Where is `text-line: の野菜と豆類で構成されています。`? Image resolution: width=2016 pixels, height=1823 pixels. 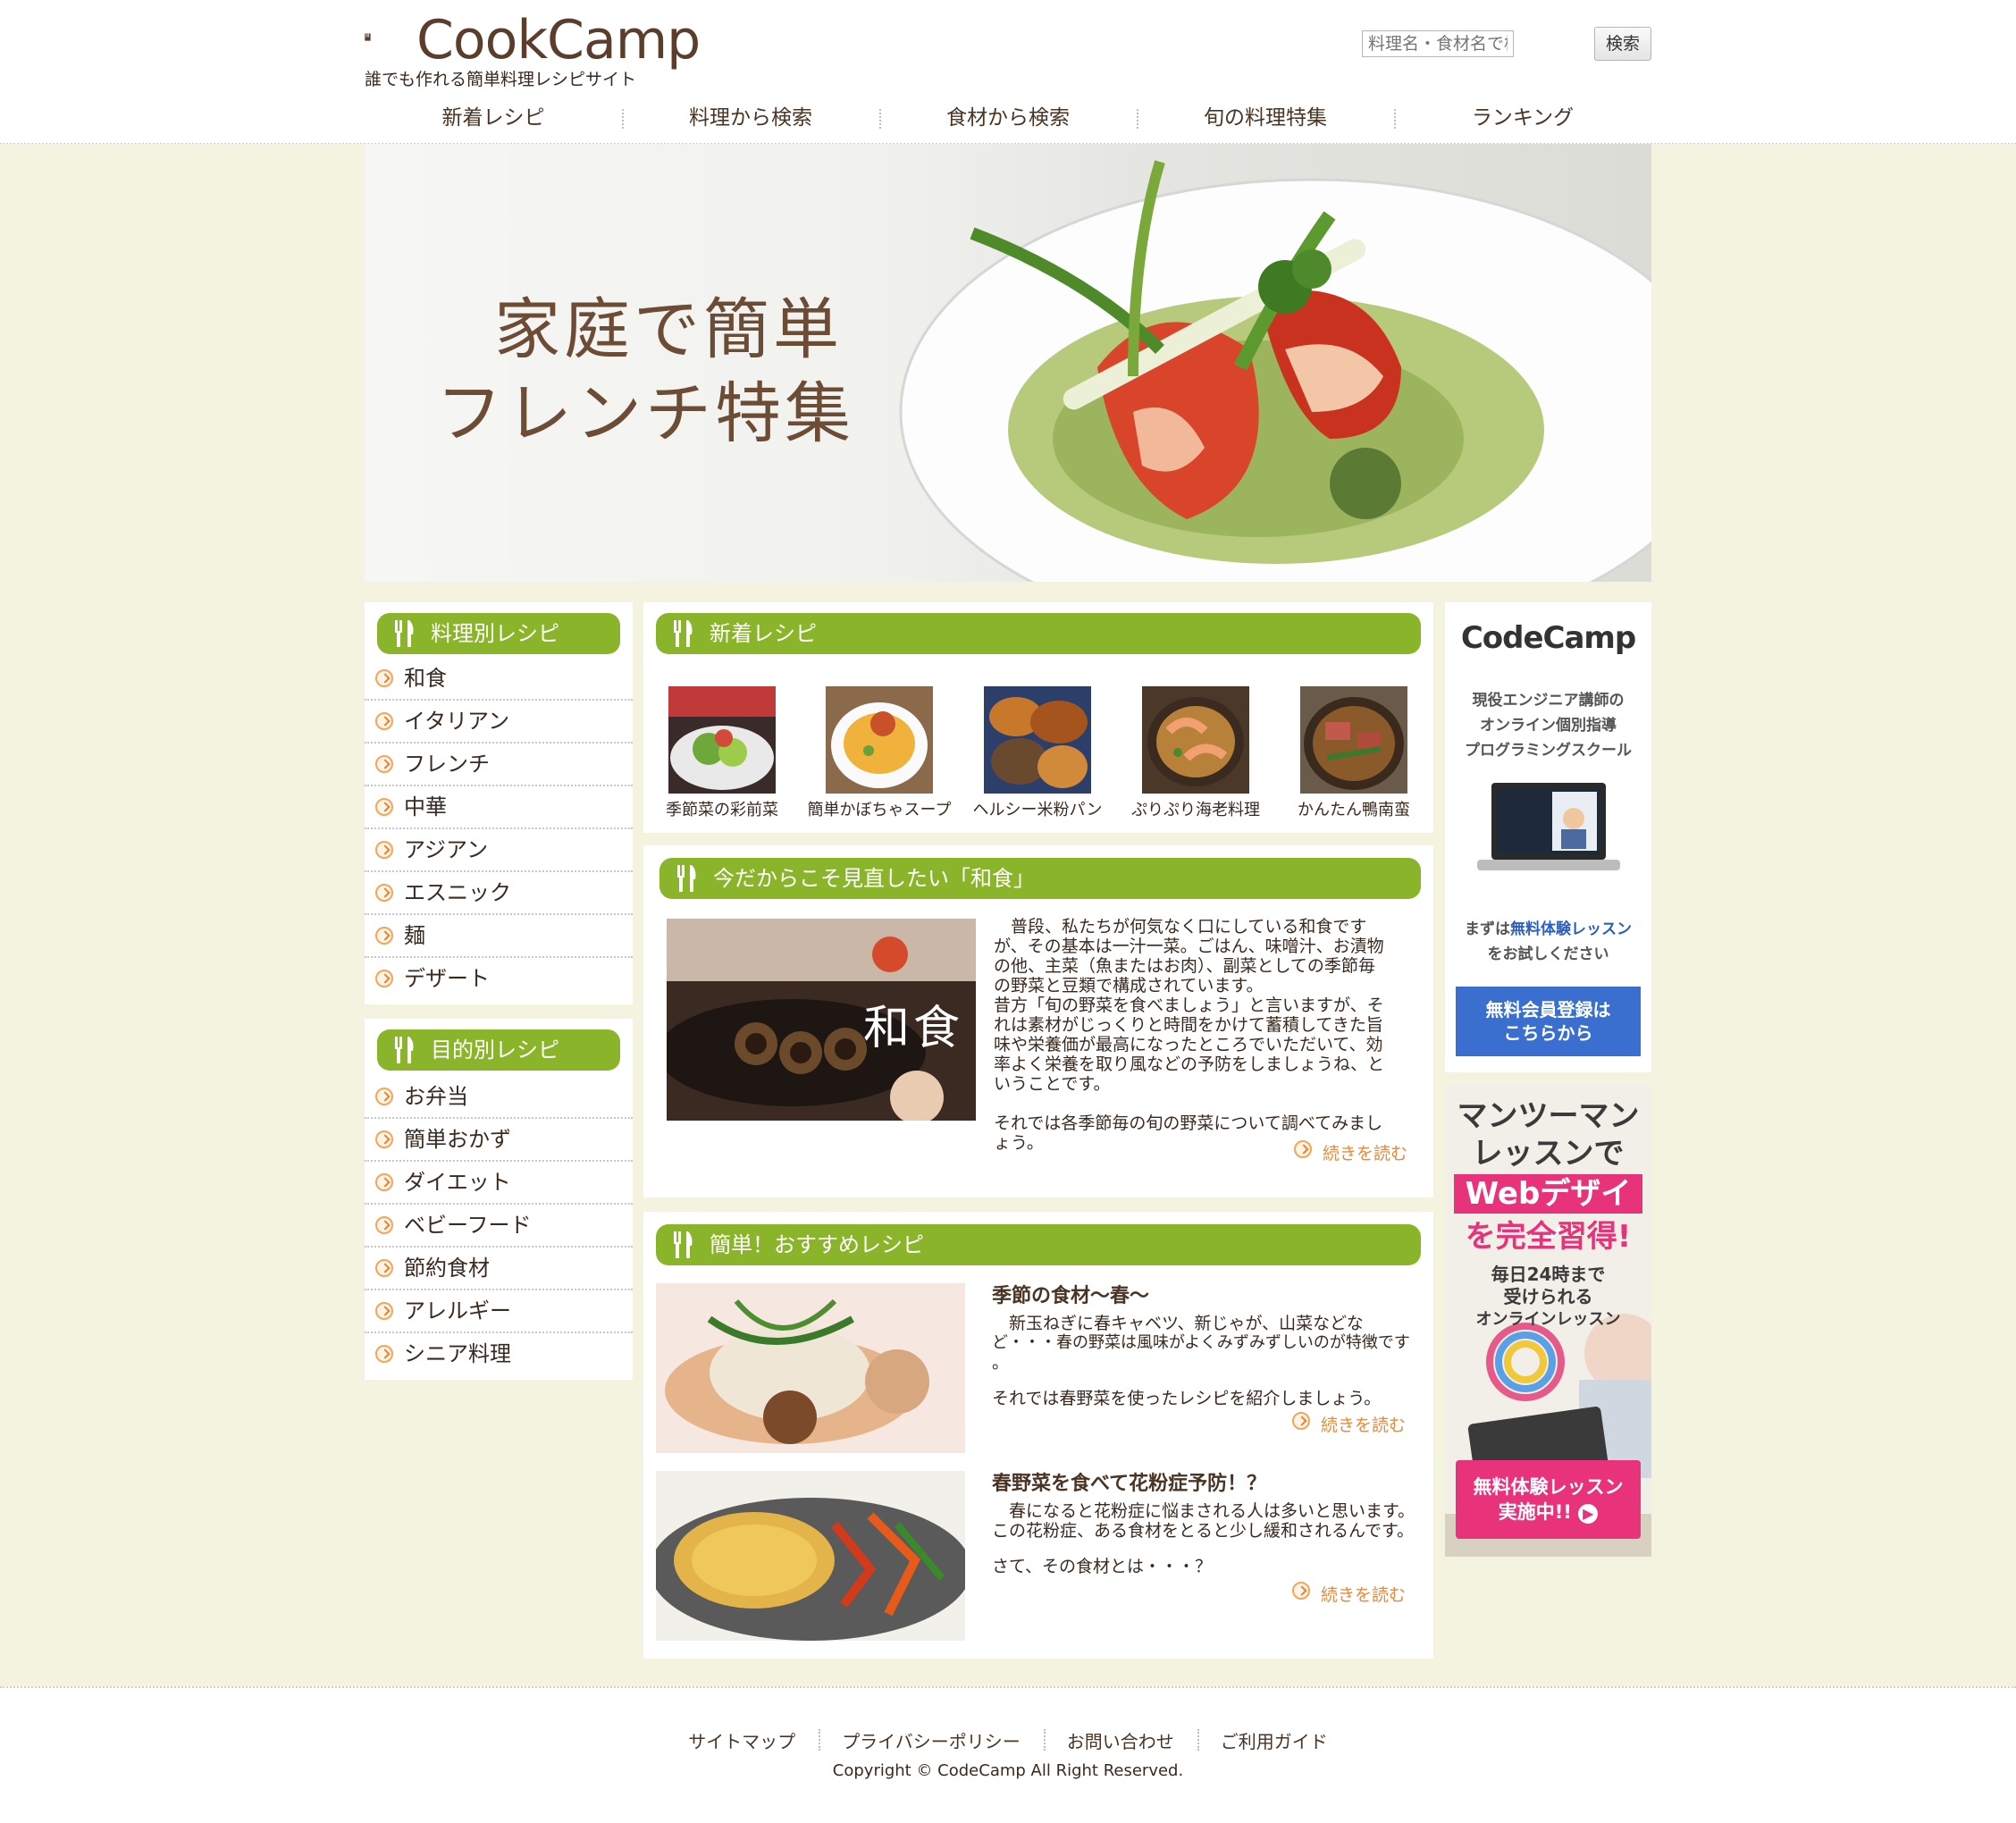
text-line: の野菜と豆類で構成されています。 is located at coordinates (1129, 986).